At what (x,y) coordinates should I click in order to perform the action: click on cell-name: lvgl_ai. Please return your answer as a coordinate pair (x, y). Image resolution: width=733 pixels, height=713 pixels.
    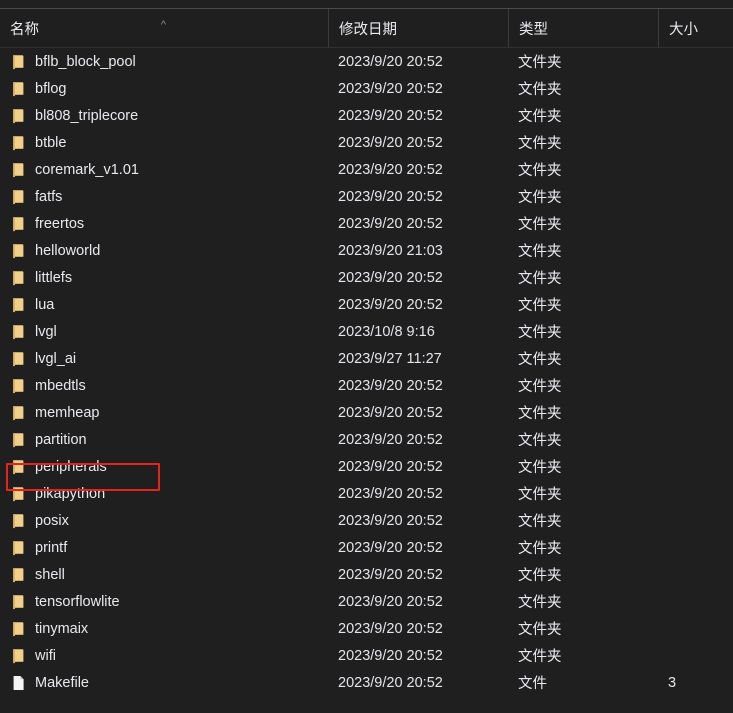
    Looking at the image, I should click on (164, 358).